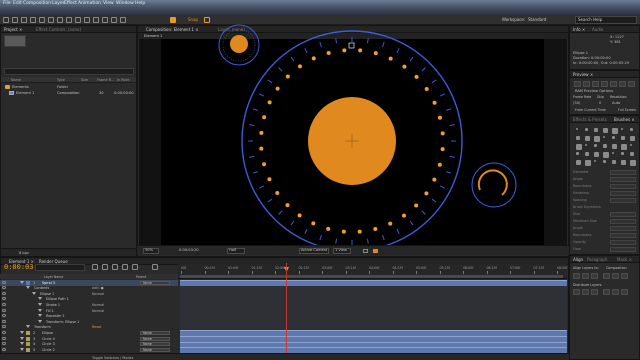 The height and width of the screenshot is (360, 640). Describe the element at coordinates (48, 339) in the screenshot. I see `layer-name: Circle 4` at that location.